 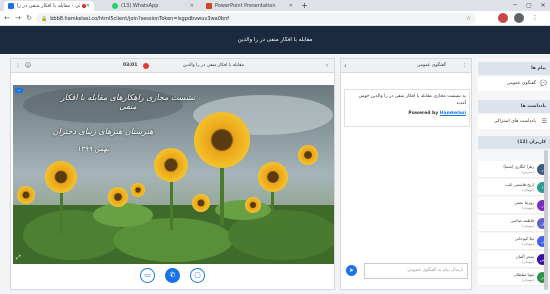 I want to click on notes-section-title: یادداشت ها, so click(x=514, y=106).